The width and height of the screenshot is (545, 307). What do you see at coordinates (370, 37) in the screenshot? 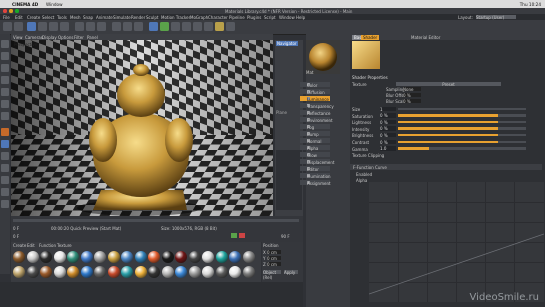
I see `tab-shader: Shader` at bounding box center [370, 37].